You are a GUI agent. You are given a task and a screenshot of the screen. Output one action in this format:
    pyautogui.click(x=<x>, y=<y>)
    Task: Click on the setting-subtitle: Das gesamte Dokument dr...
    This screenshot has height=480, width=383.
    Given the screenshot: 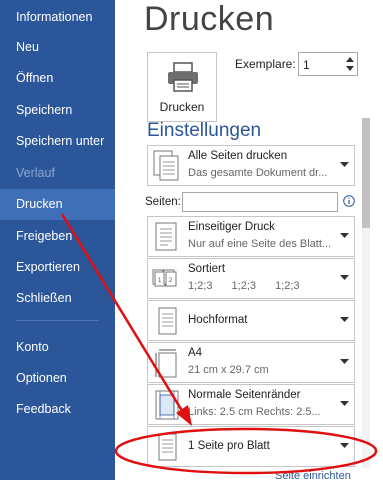 What is the action you would take?
    pyautogui.click(x=258, y=173)
    